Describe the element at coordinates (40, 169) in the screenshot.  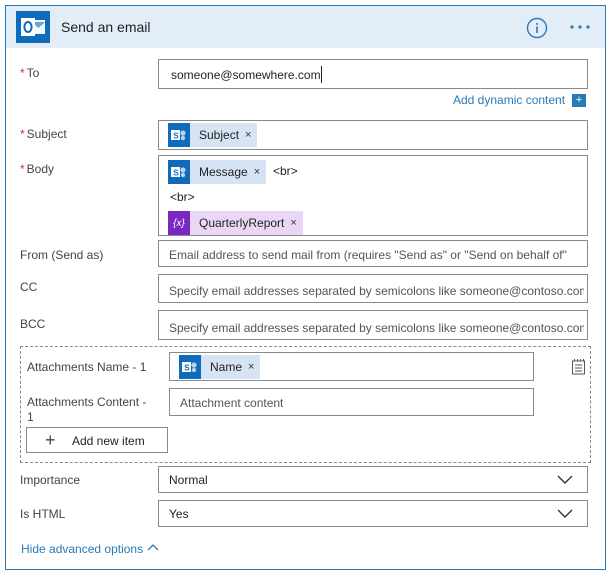
I see `body-label-text: Body` at that location.